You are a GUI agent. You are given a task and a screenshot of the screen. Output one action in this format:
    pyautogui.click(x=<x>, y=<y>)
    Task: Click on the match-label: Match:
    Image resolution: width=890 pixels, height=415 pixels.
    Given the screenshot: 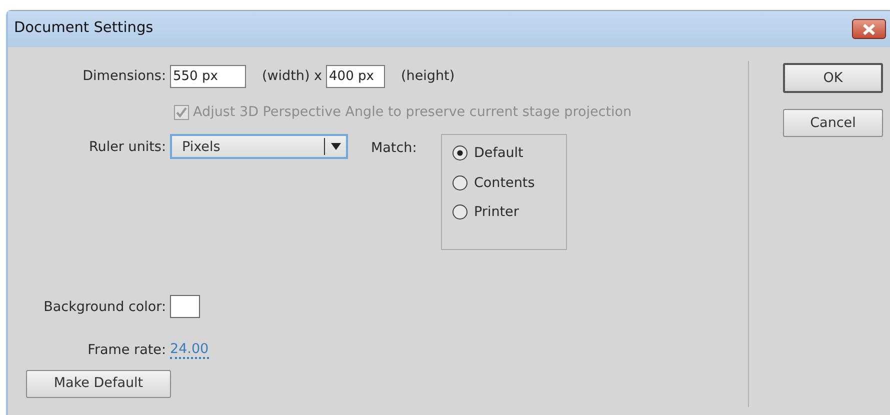 What is the action you would take?
    pyautogui.click(x=394, y=148)
    